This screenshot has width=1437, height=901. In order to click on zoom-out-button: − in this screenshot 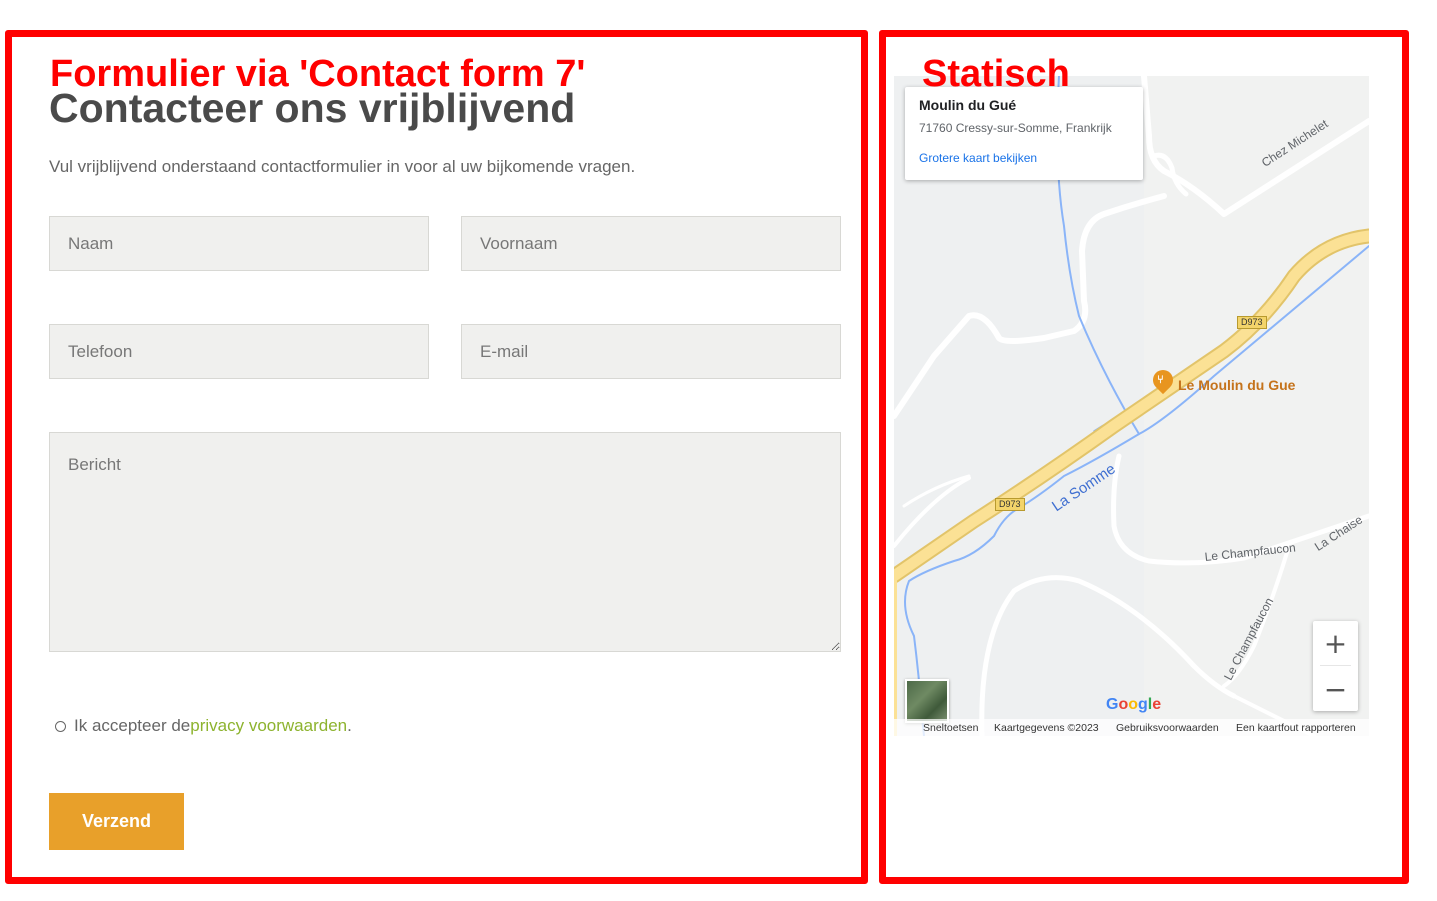, I will do `click(1335, 689)`.